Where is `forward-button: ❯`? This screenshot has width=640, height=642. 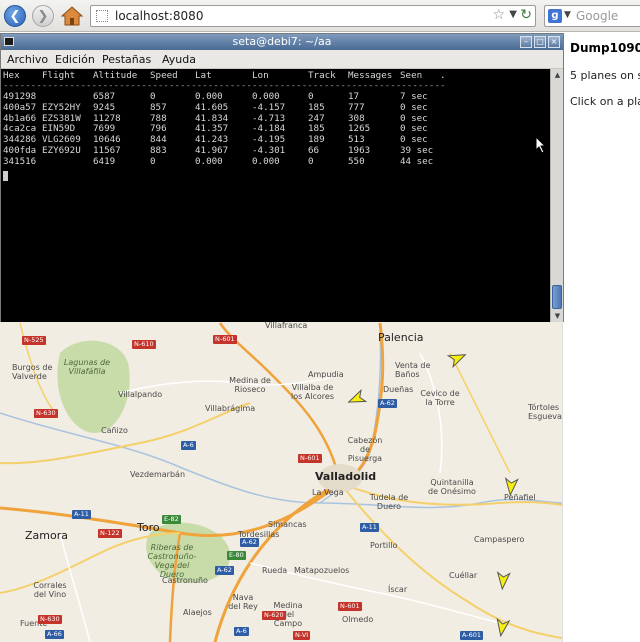 forward-button: ❯ is located at coordinates (43, 16).